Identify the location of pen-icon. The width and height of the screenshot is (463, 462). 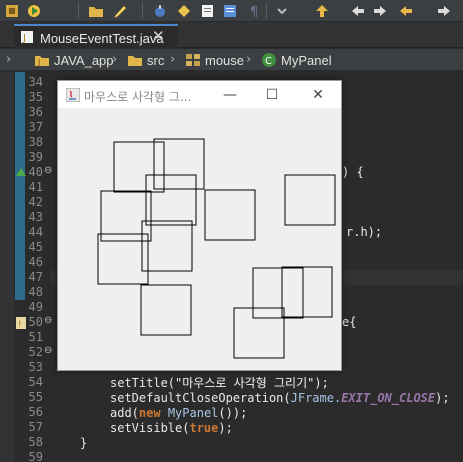
(120, 11).